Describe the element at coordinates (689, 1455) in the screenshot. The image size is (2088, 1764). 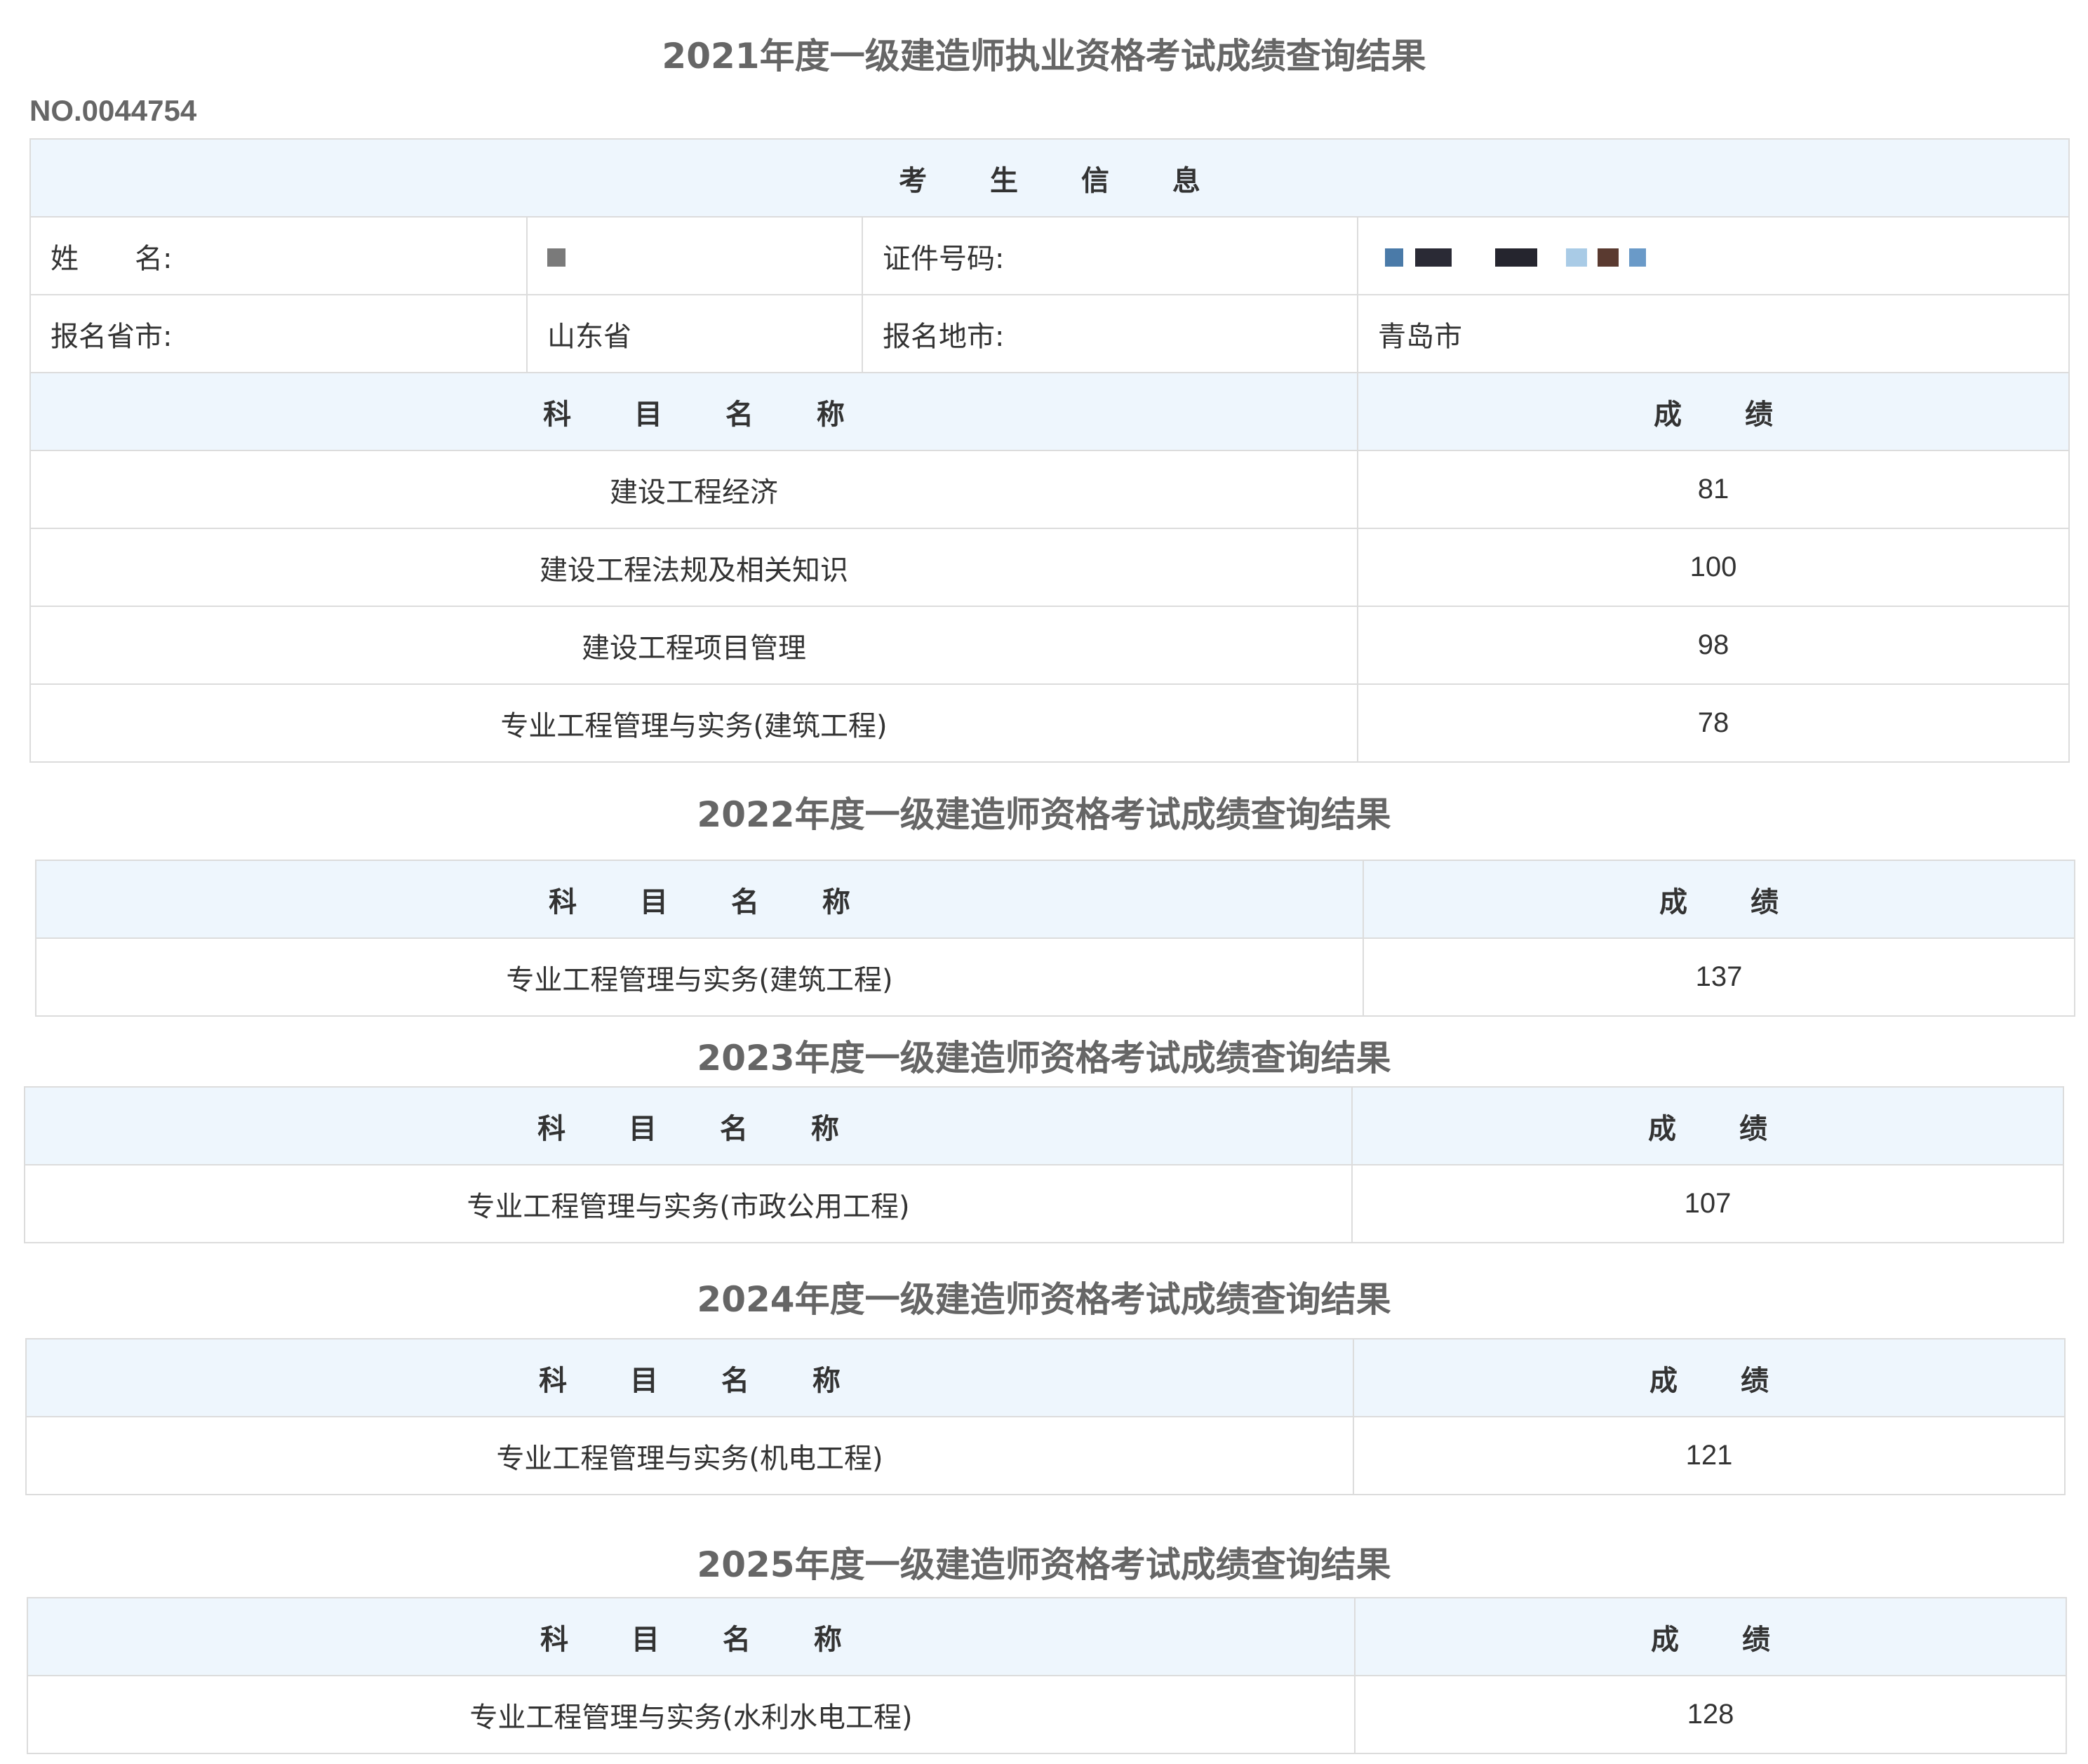
I see `subject-name: 专业工程管理与实务(机电工程)` at that location.